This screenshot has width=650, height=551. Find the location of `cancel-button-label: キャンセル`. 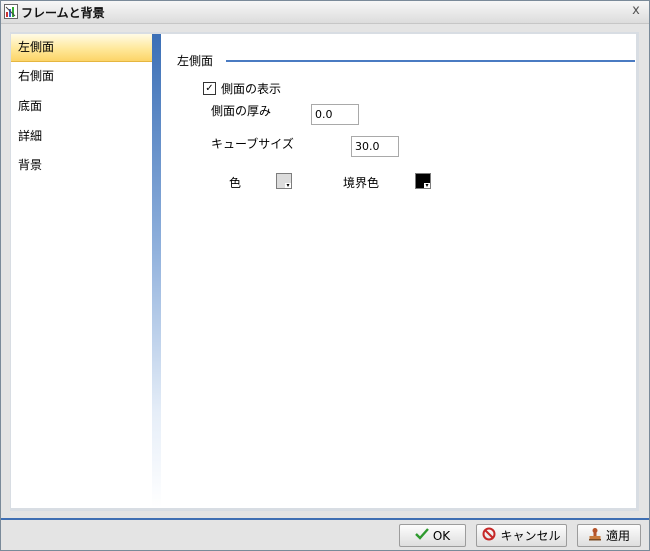

cancel-button-label: キャンセル is located at coordinates (530, 536).